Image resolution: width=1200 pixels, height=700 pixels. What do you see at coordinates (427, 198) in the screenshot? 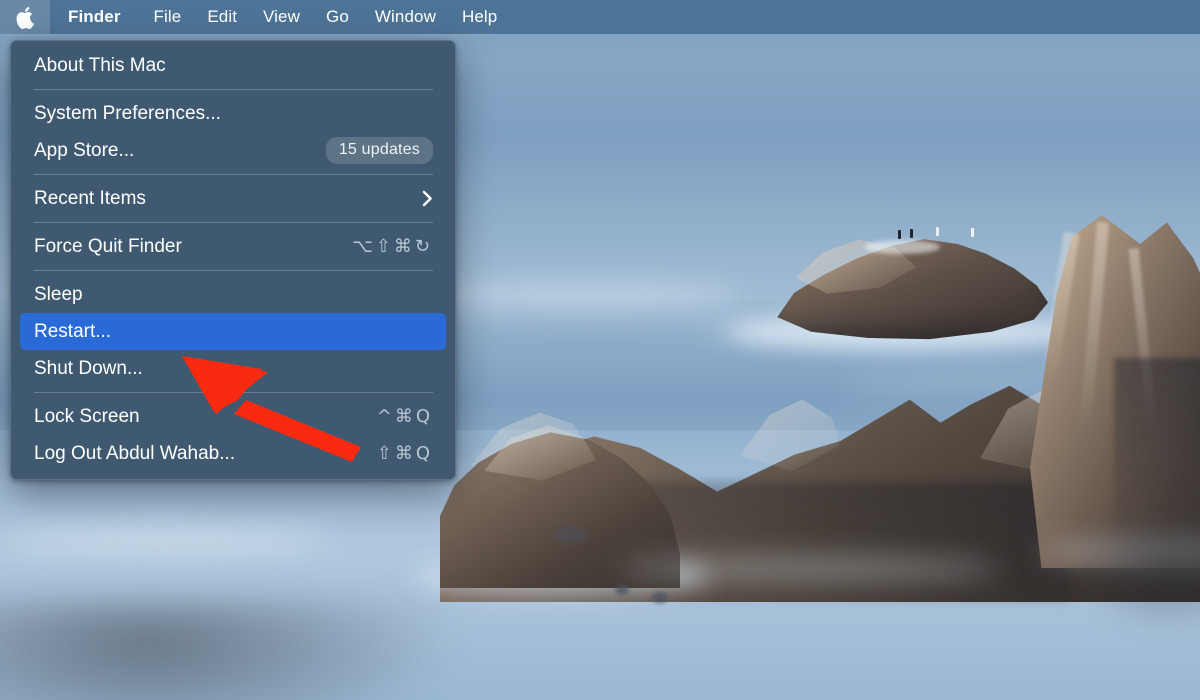
I see `chevron-right-icon` at bounding box center [427, 198].